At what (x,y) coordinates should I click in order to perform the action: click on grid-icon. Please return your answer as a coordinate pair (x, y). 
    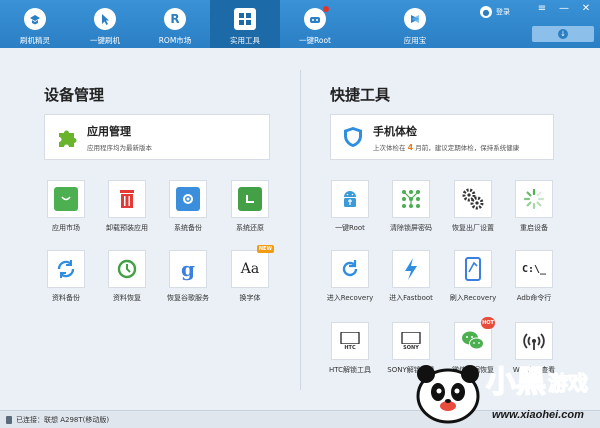
    Looking at the image, I should click on (245, 19).